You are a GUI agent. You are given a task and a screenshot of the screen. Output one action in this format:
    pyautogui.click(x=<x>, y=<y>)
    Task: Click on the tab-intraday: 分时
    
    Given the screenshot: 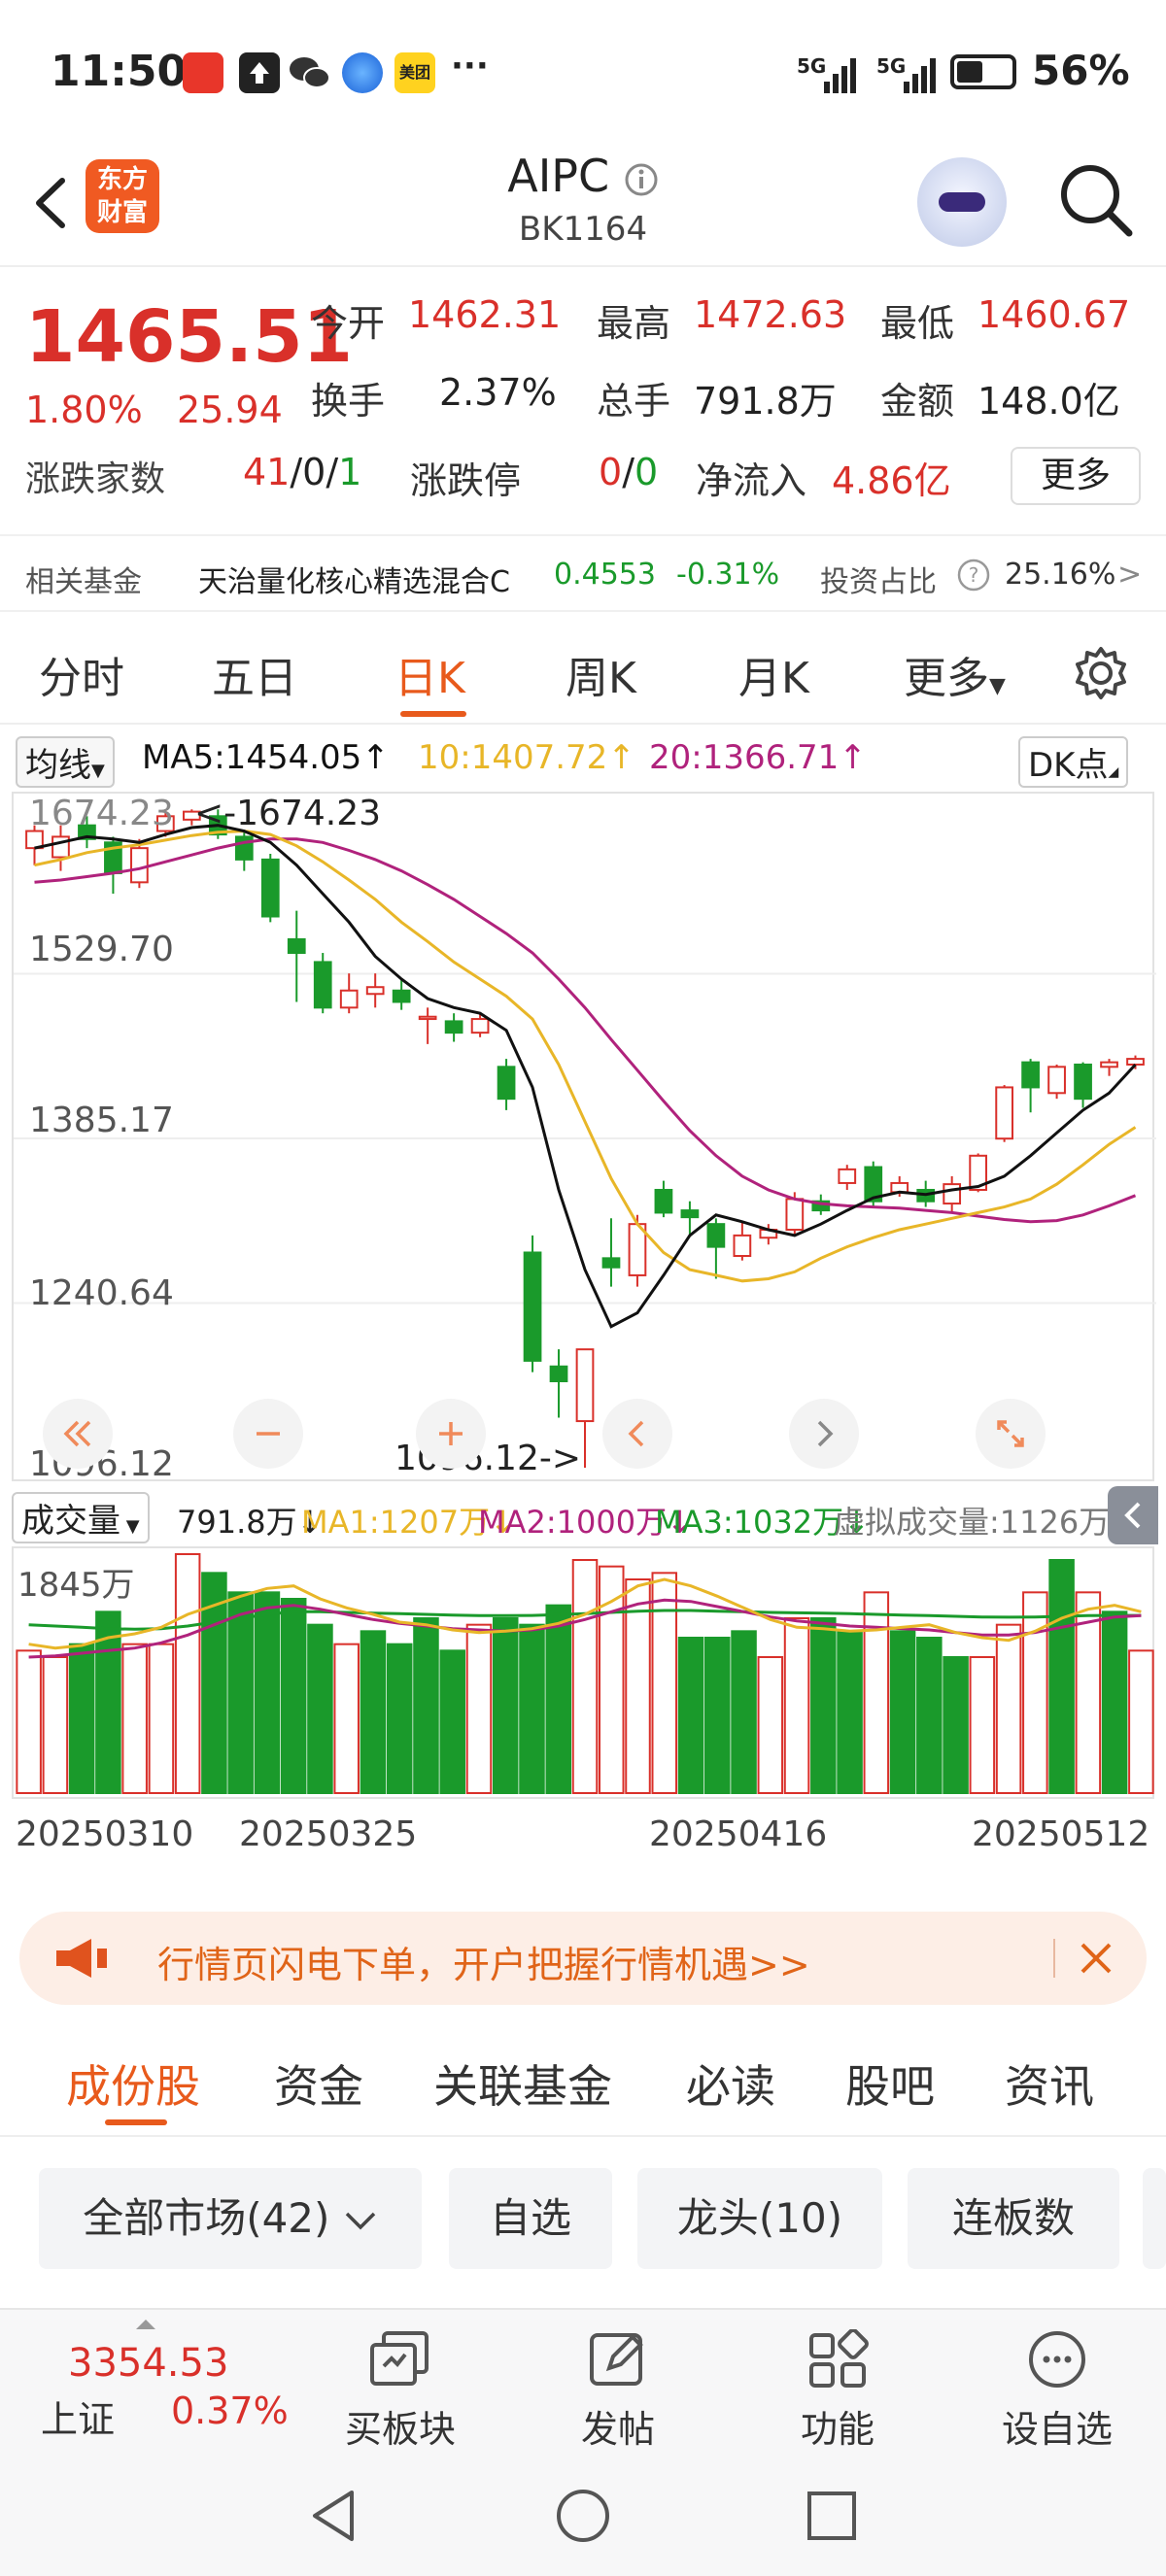 What is the action you would take?
    pyautogui.click(x=81, y=674)
    